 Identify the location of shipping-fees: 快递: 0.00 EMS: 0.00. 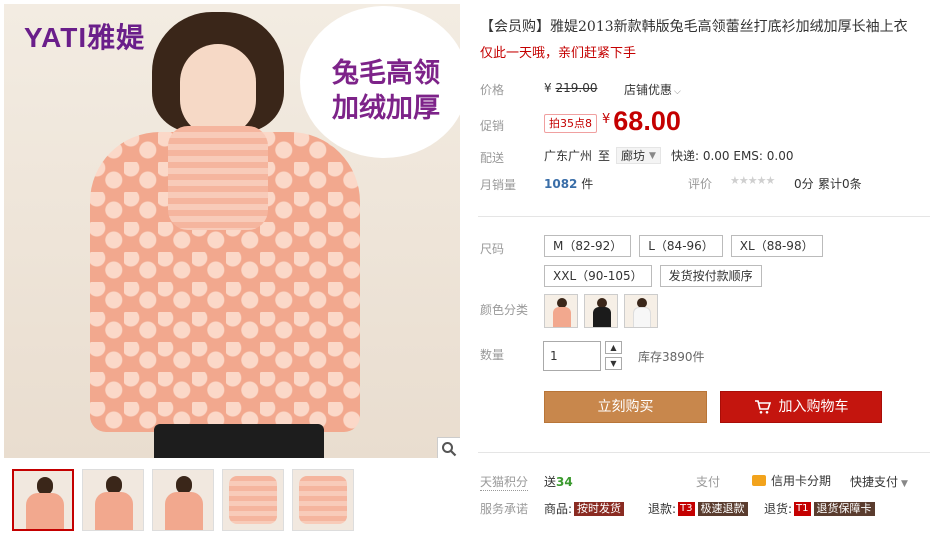
(732, 156).